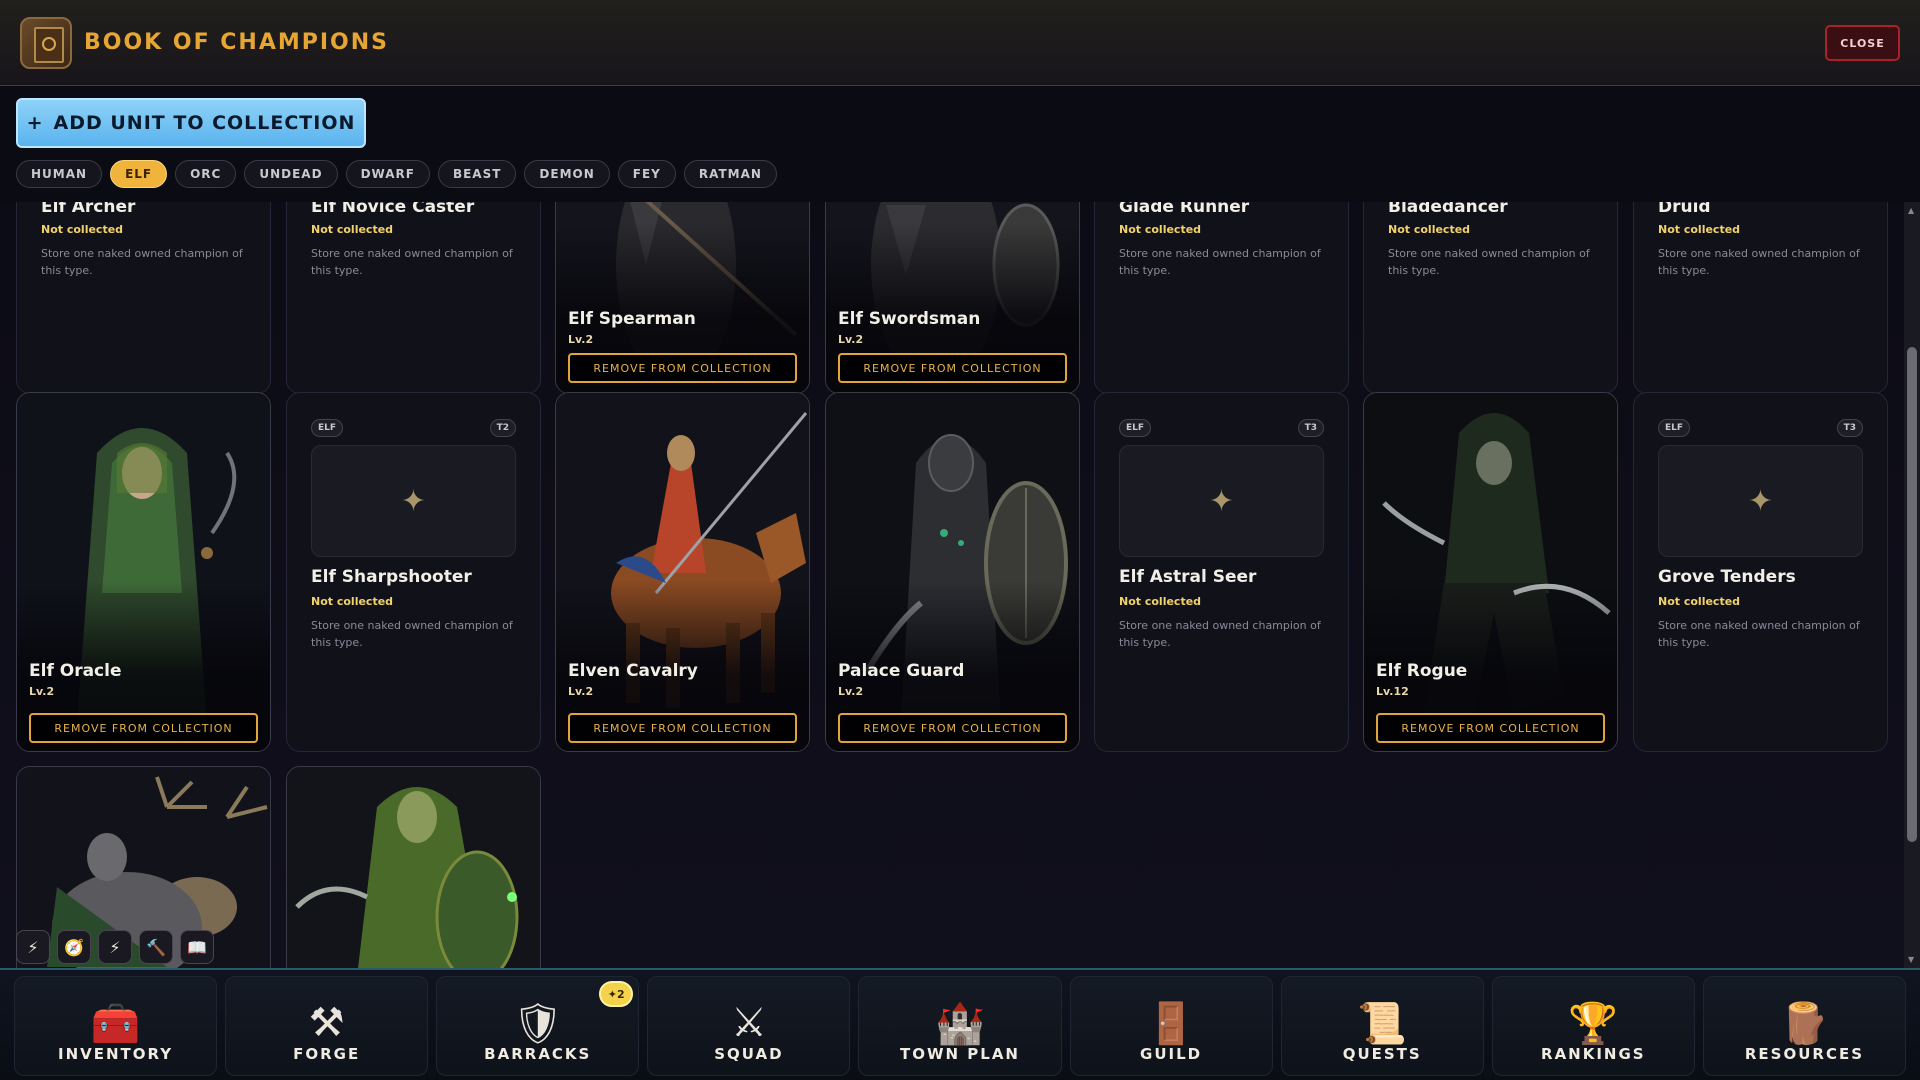  I want to click on nav-forge: ⚒ FORGE, so click(327, 1026).